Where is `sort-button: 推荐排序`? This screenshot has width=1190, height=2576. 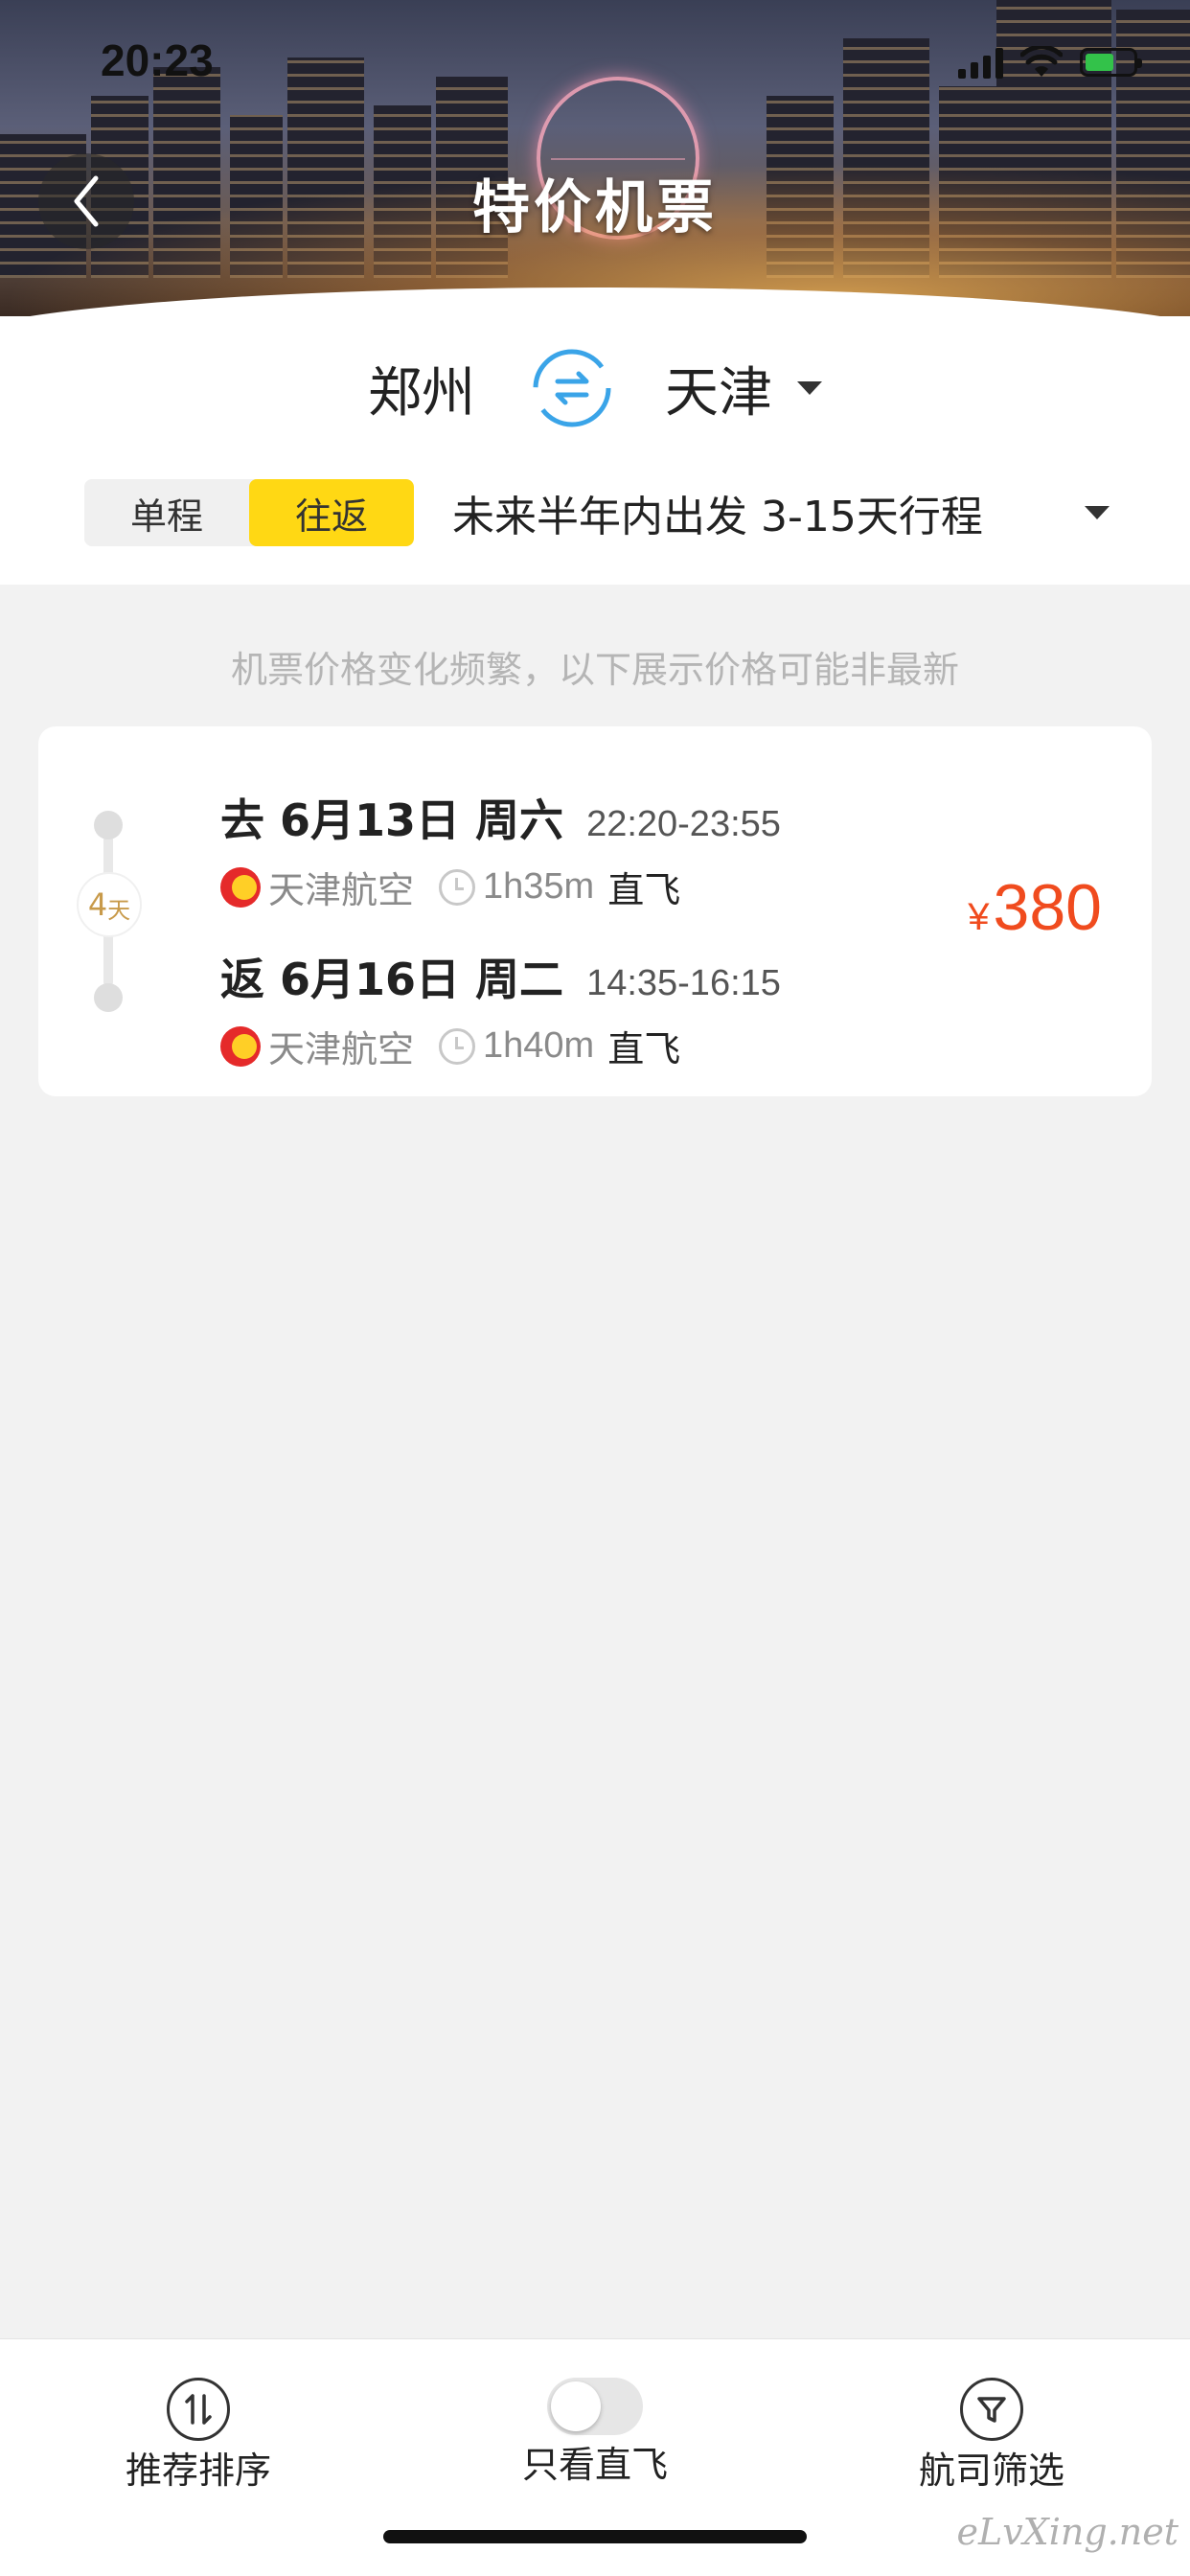
sort-button: 推荐排序 is located at coordinates (199, 2436).